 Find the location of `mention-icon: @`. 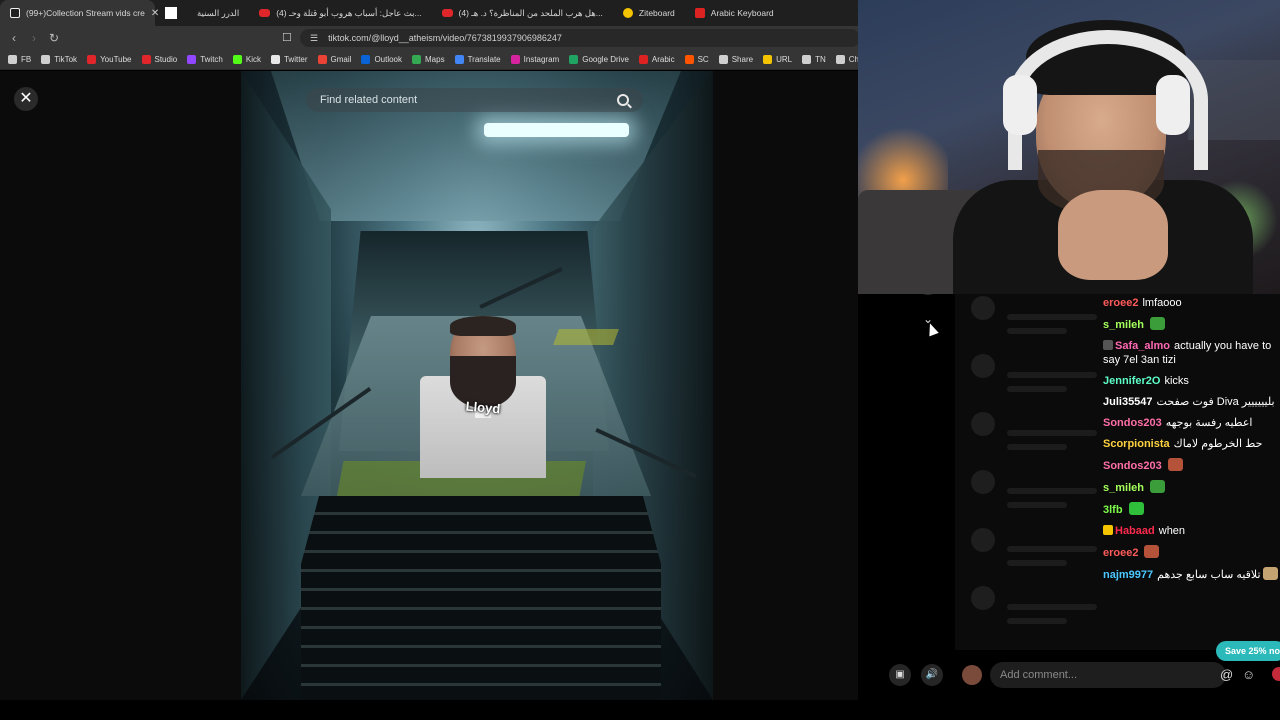

mention-icon: @ is located at coordinates (1226, 674).